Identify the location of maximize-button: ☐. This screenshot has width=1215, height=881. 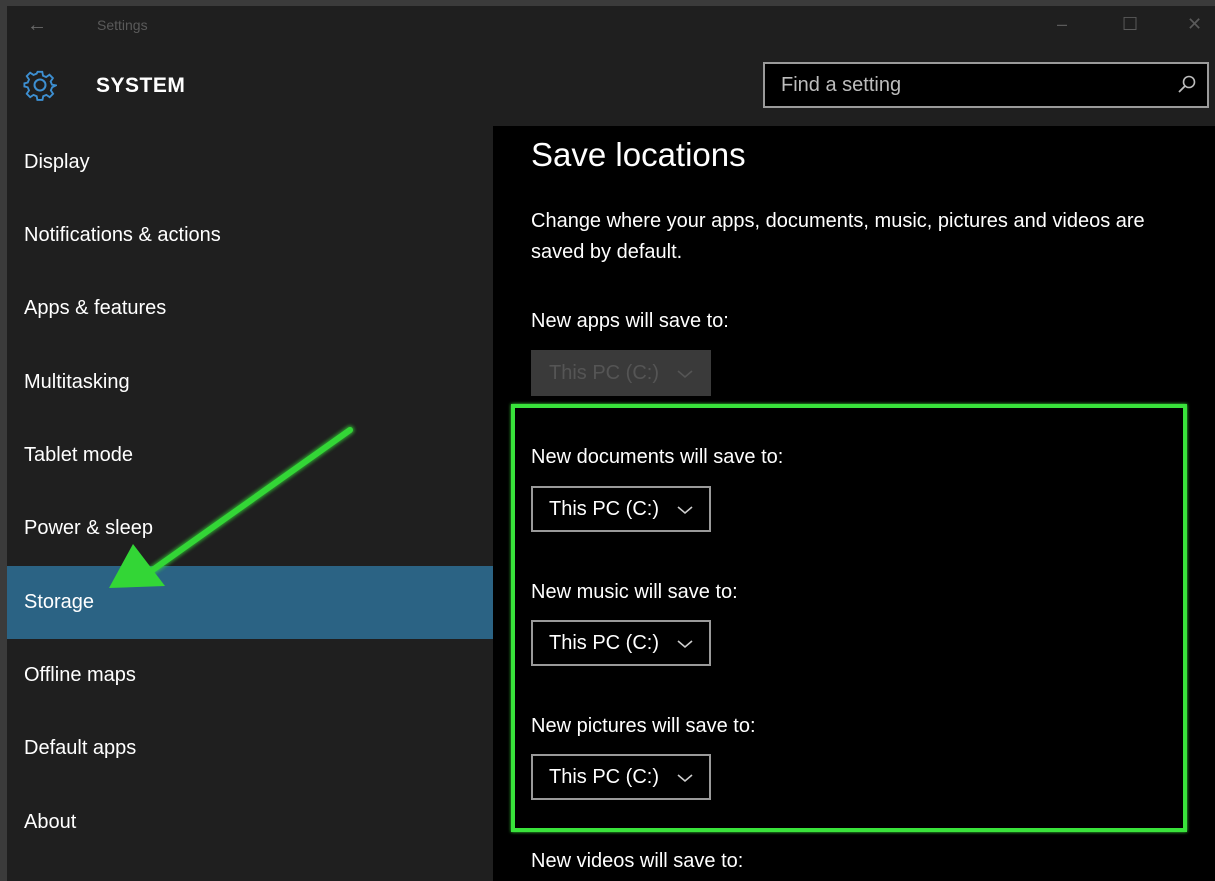
(1130, 24).